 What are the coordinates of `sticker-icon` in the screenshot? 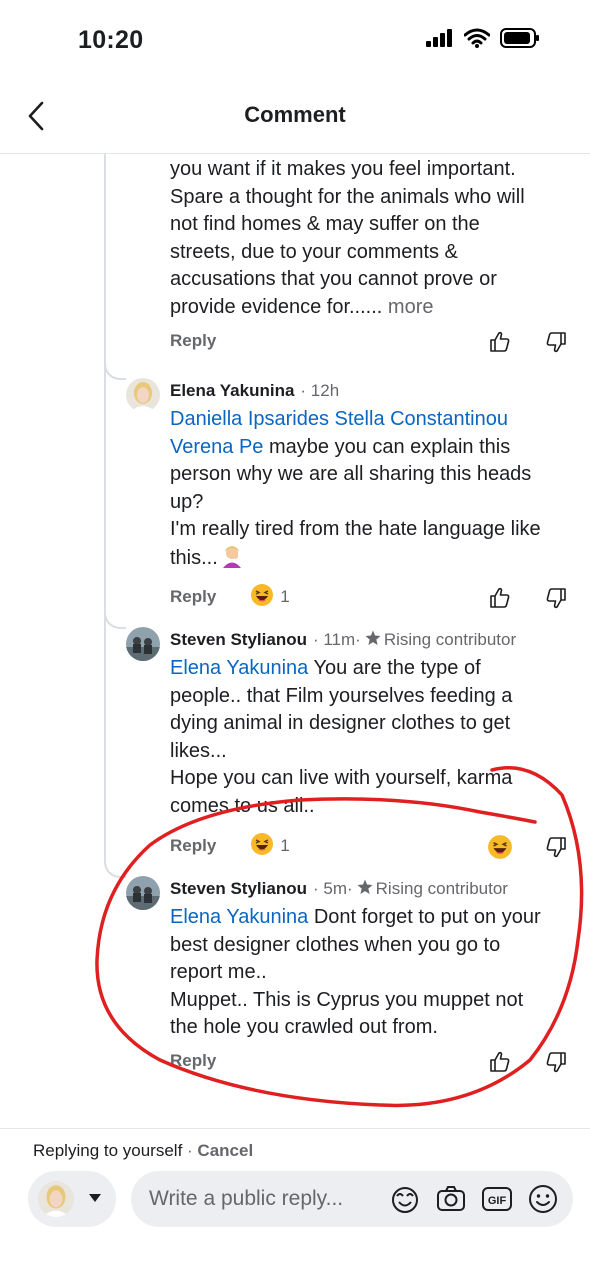 It's located at (405, 1199).